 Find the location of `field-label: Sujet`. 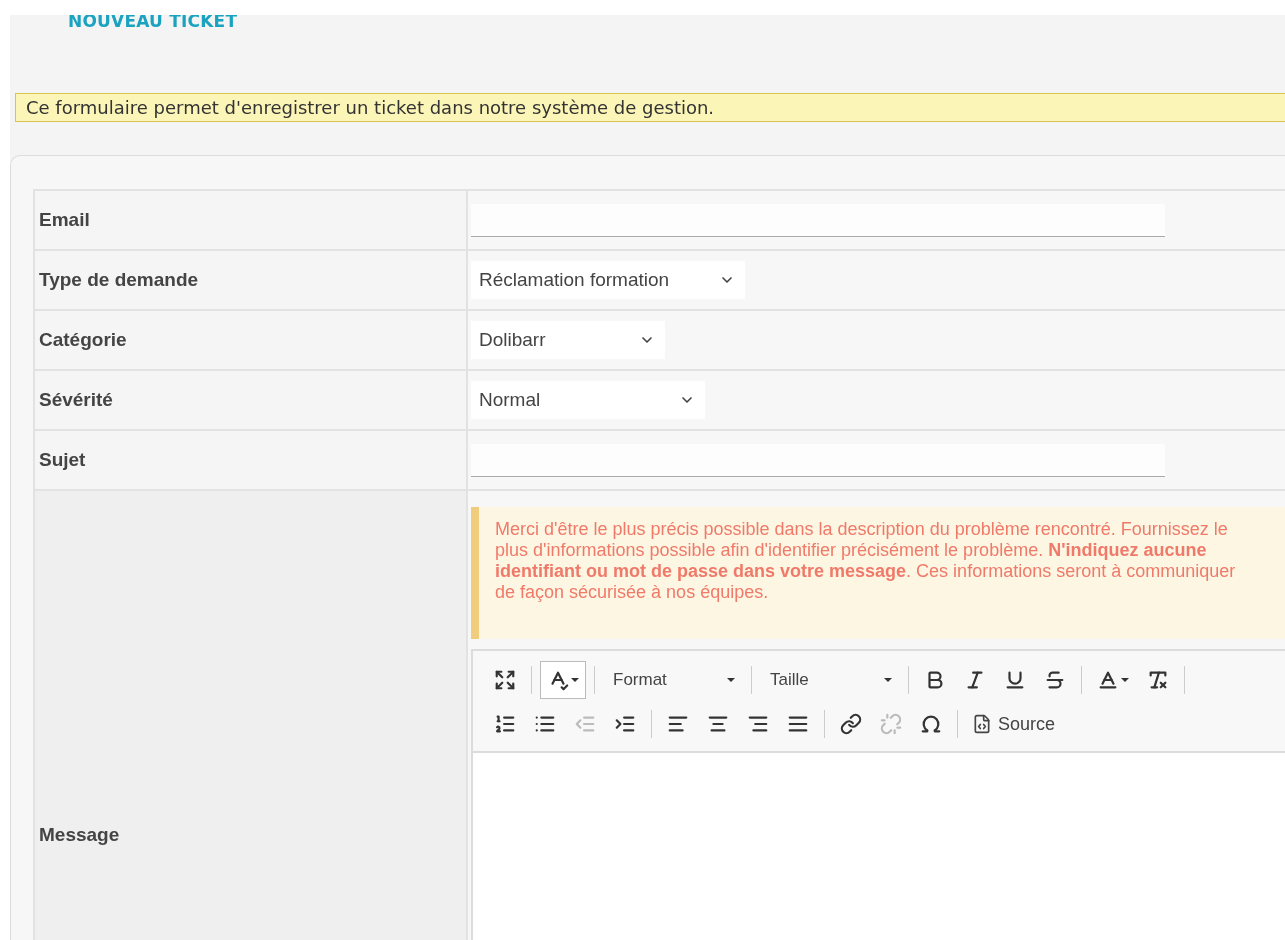

field-label: Sujet is located at coordinates (62, 460).